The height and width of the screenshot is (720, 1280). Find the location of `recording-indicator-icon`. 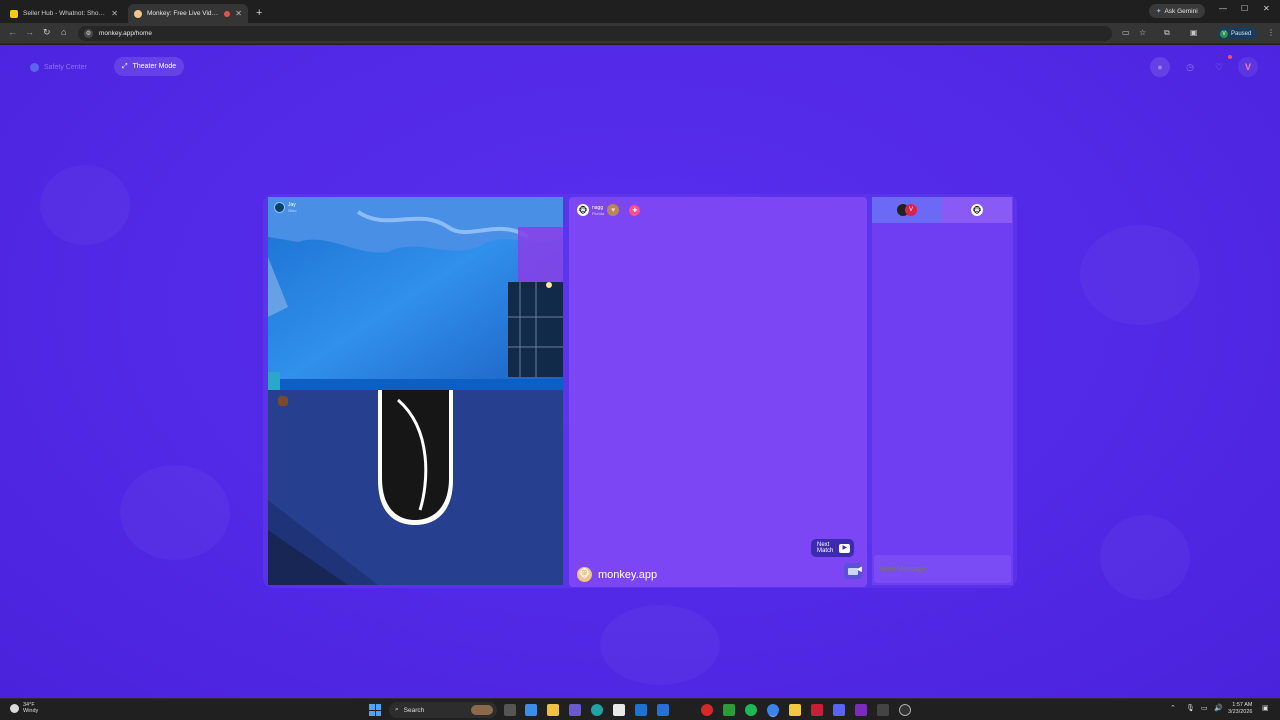

recording-indicator-icon is located at coordinates (227, 13).